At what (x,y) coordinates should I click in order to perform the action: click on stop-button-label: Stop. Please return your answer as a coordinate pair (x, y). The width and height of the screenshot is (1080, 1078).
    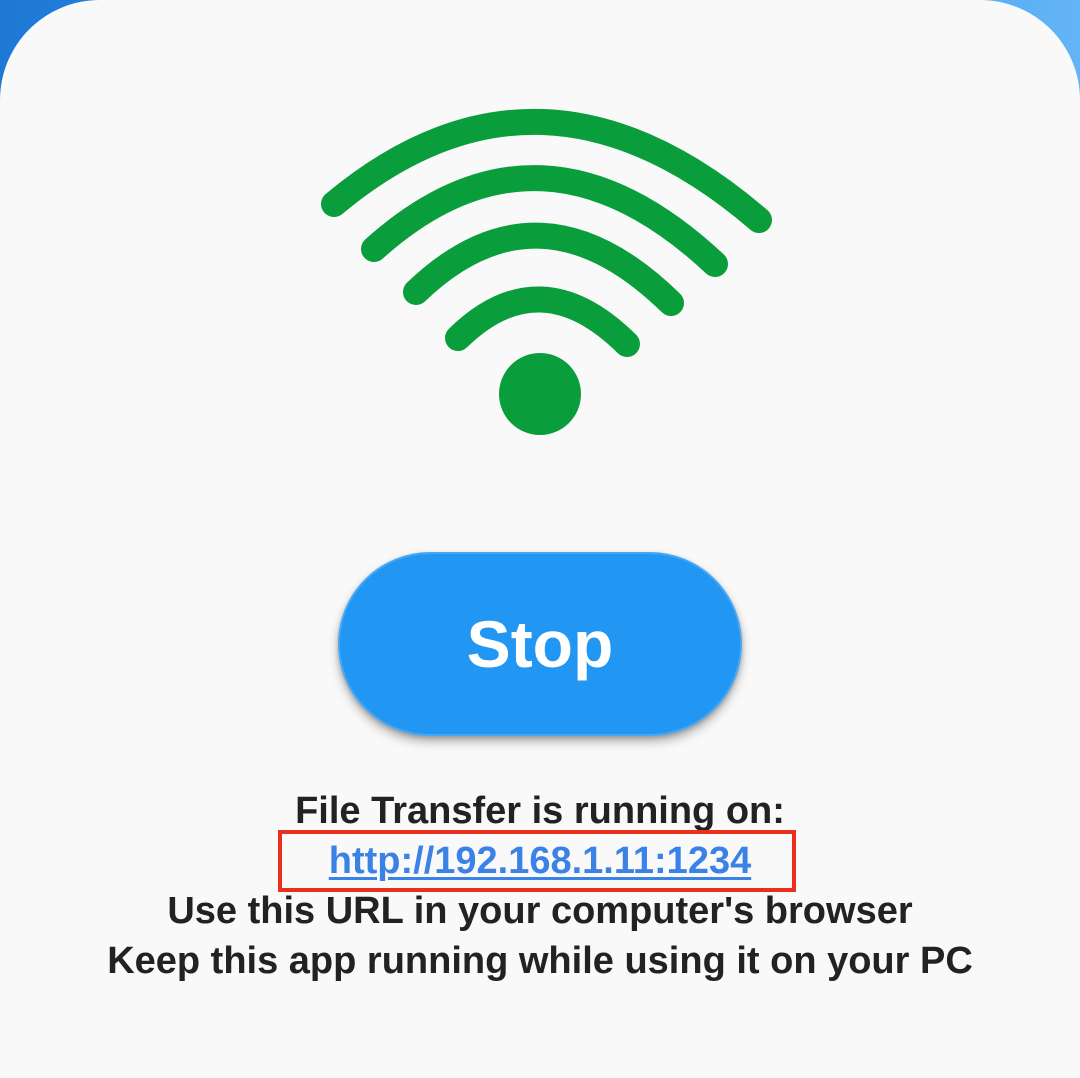
    Looking at the image, I should click on (540, 644).